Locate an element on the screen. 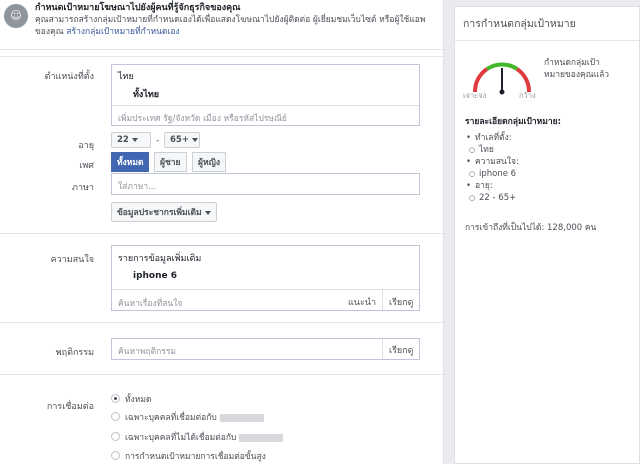  age-min-select: 22 is located at coordinates (131, 140).